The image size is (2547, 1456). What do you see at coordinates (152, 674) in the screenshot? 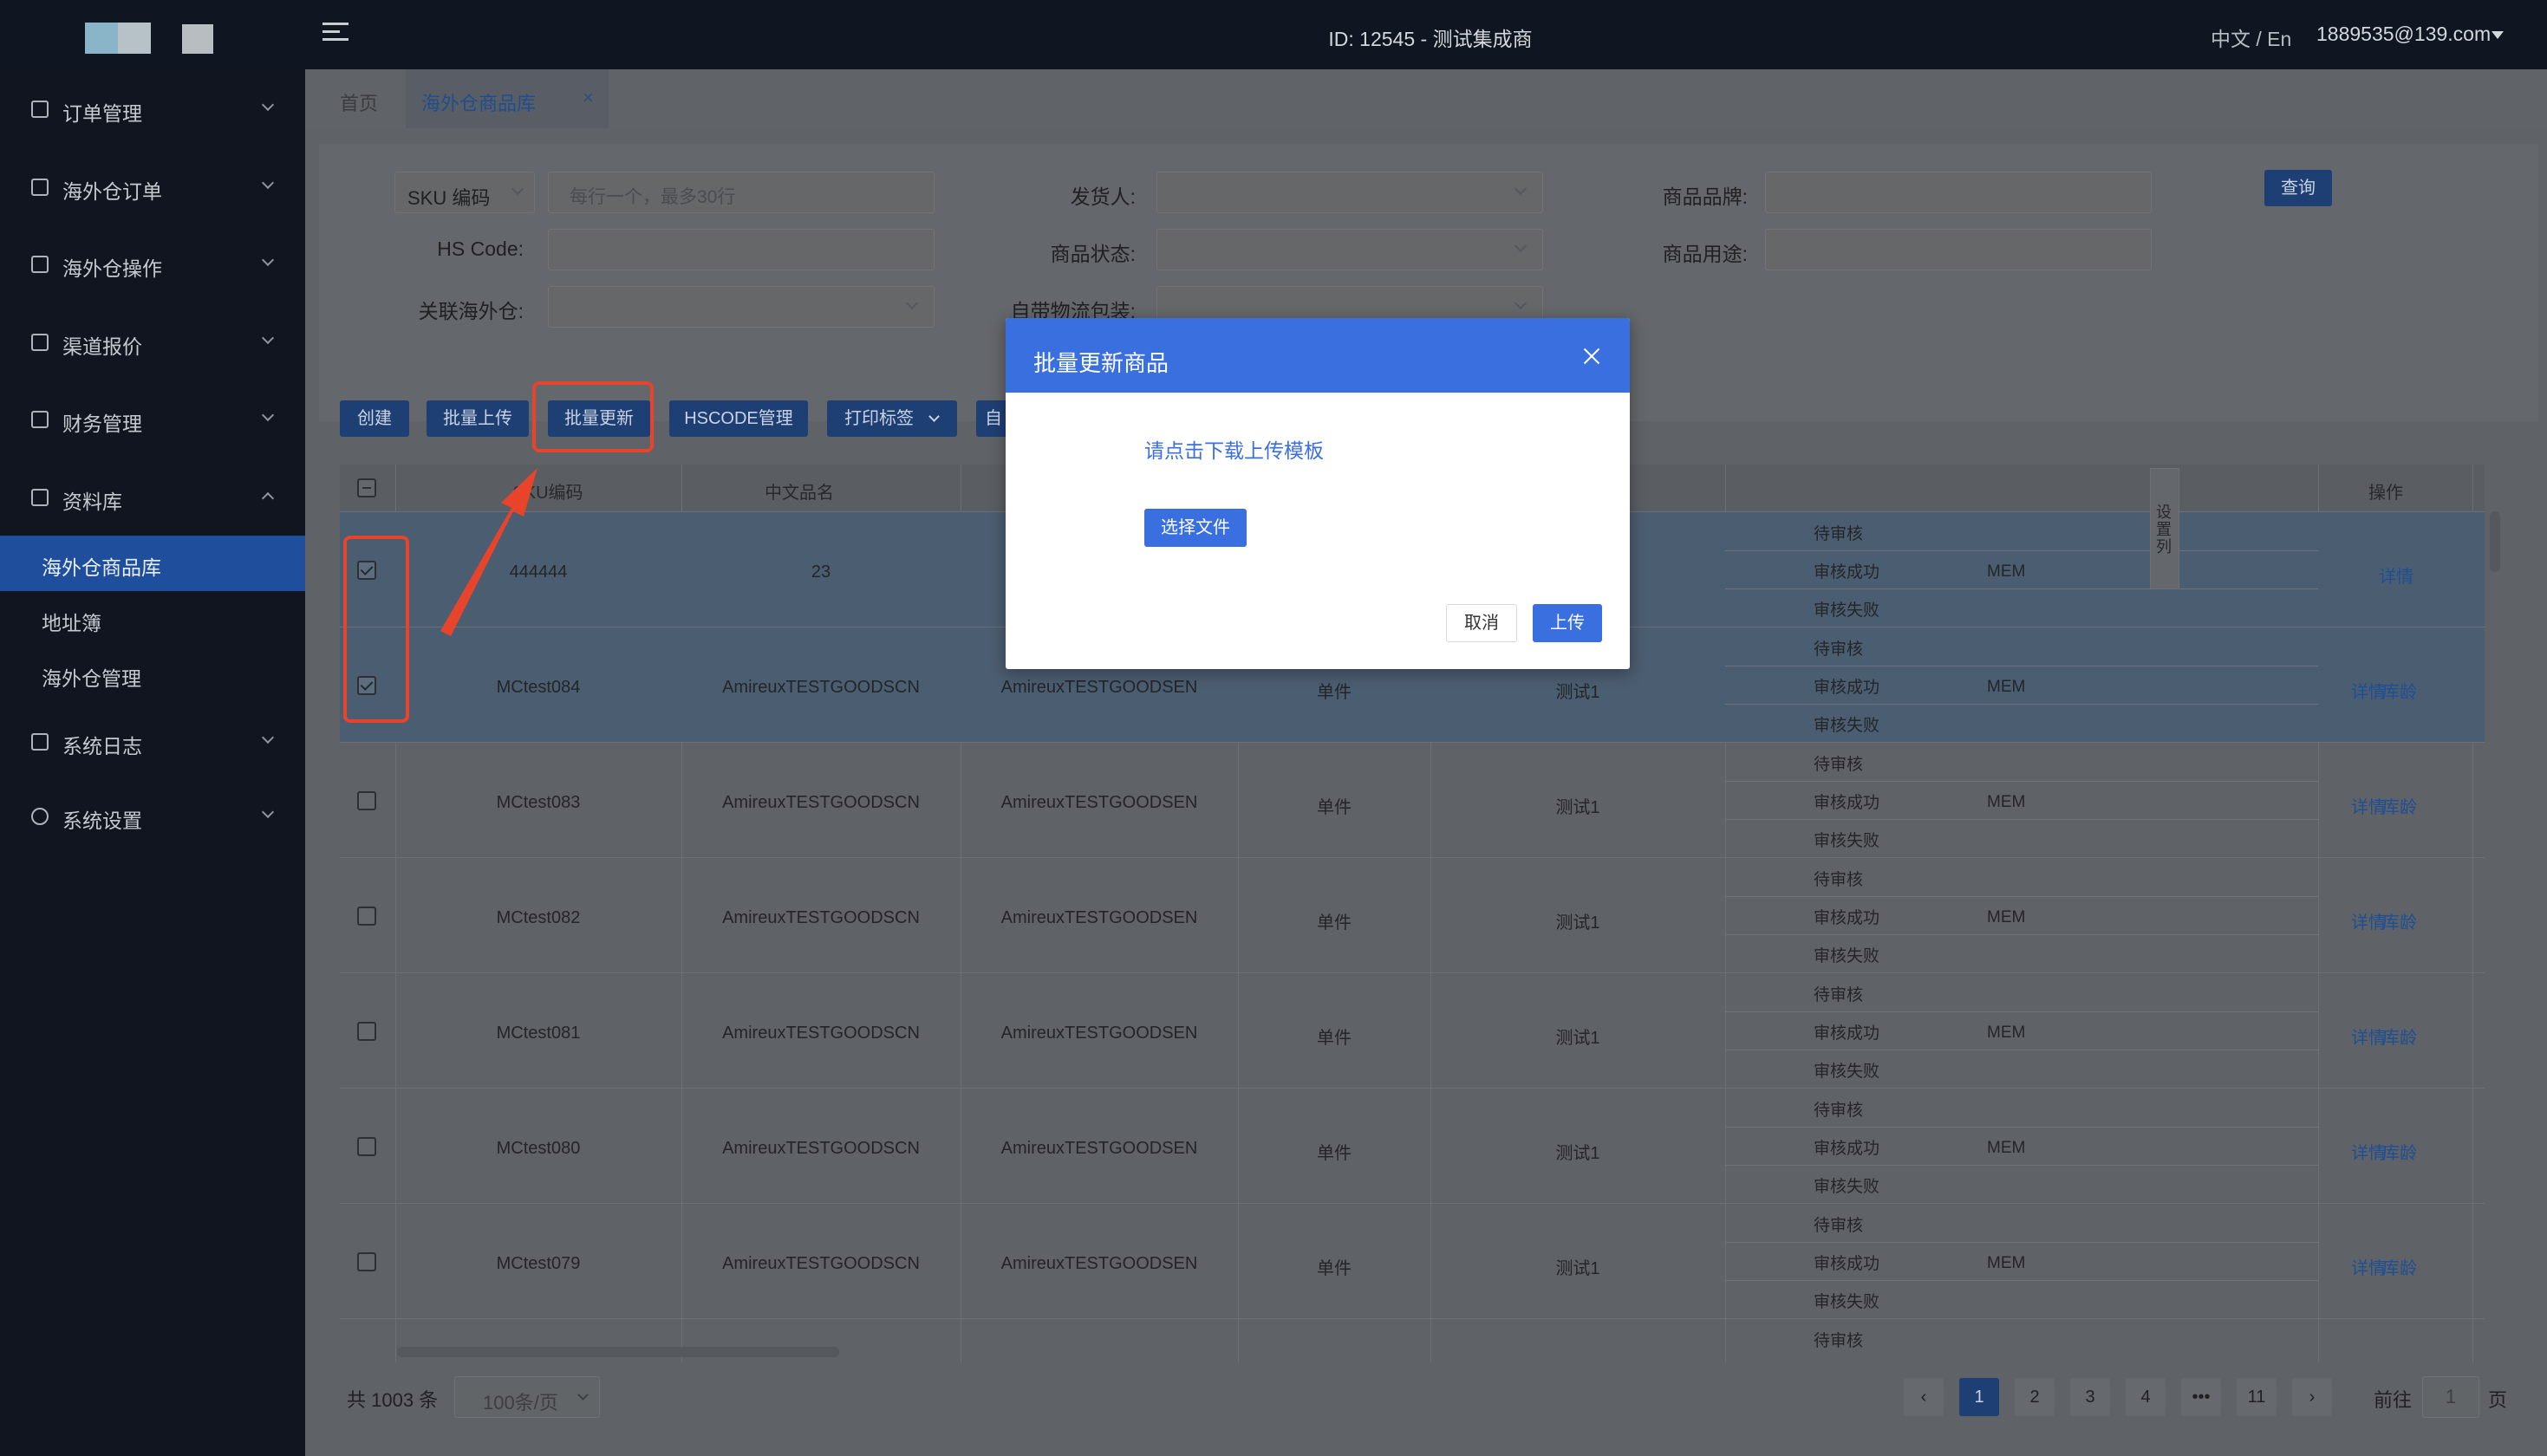
I see `sidebar-item-warehouse-manage: 海外仓管理` at bounding box center [152, 674].